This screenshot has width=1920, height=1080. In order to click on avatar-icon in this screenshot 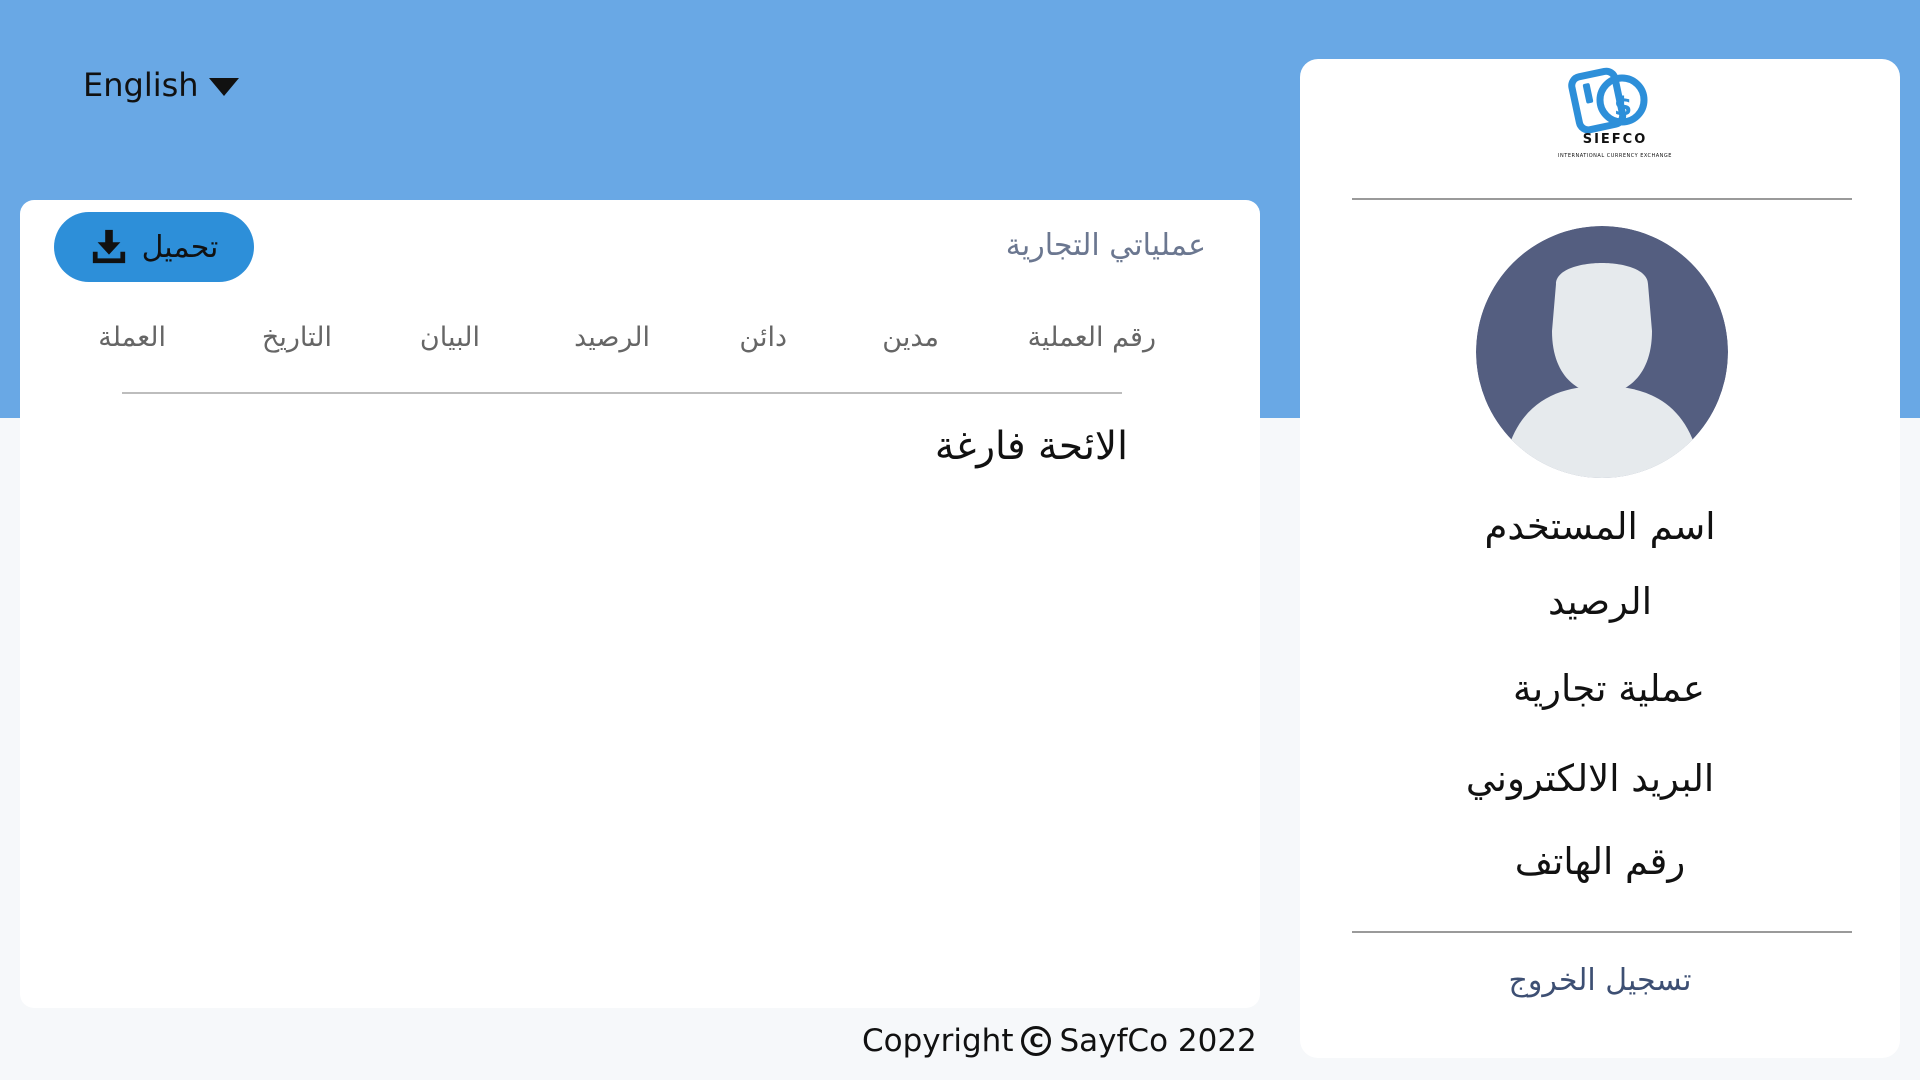, I will do `click(1602, 352)`.